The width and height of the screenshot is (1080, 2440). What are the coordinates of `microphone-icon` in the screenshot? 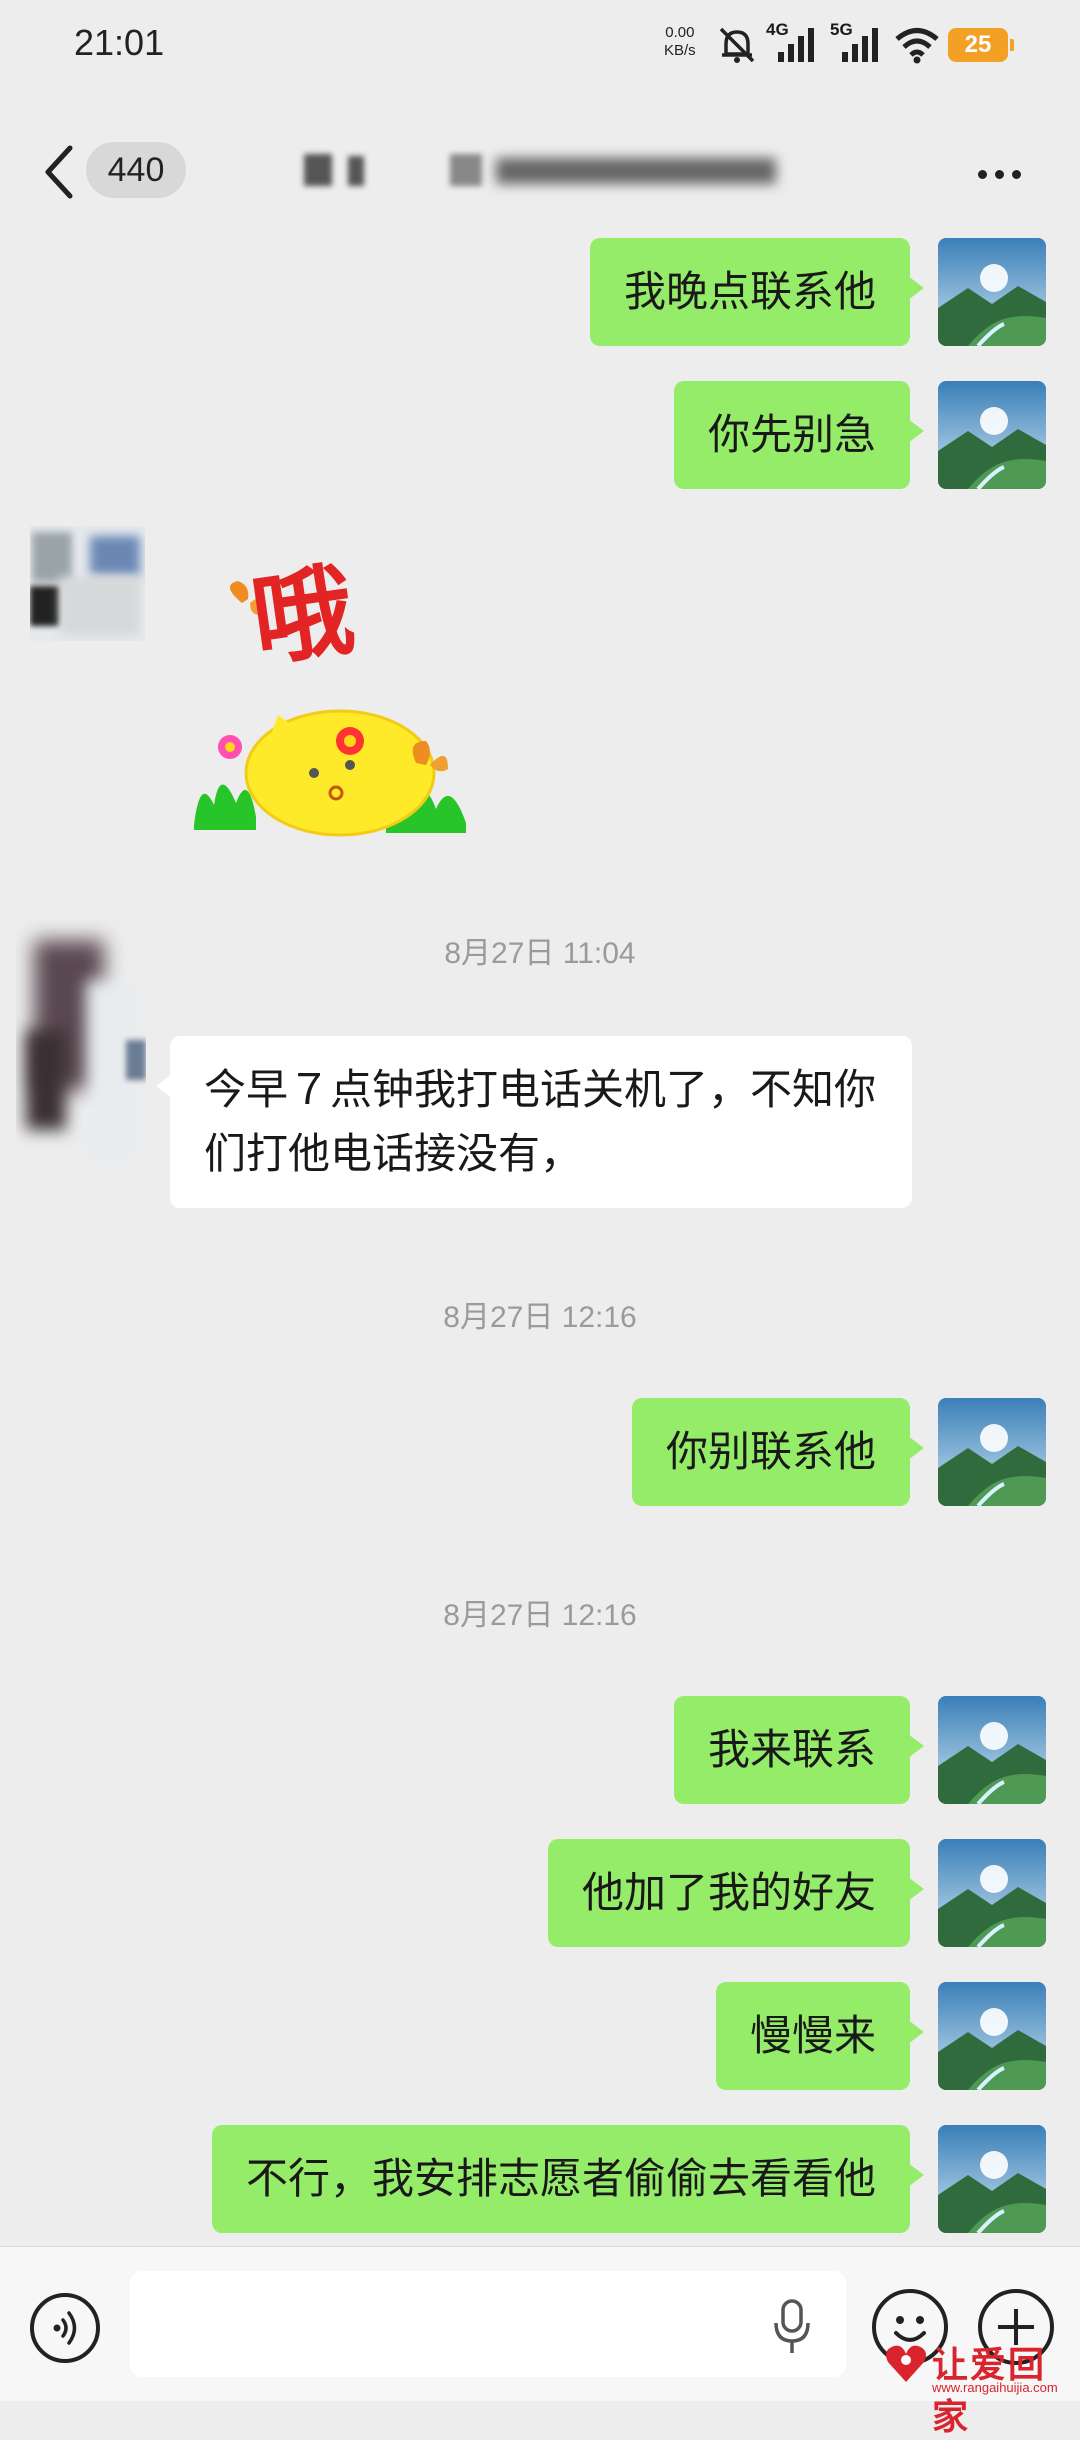 It's located at (792, 2327).